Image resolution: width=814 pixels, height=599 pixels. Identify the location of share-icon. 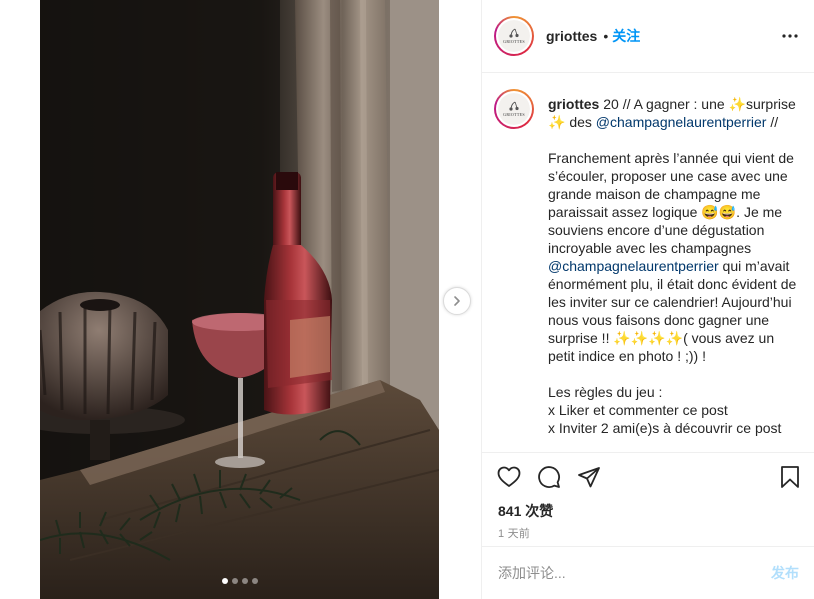
(589, 477).